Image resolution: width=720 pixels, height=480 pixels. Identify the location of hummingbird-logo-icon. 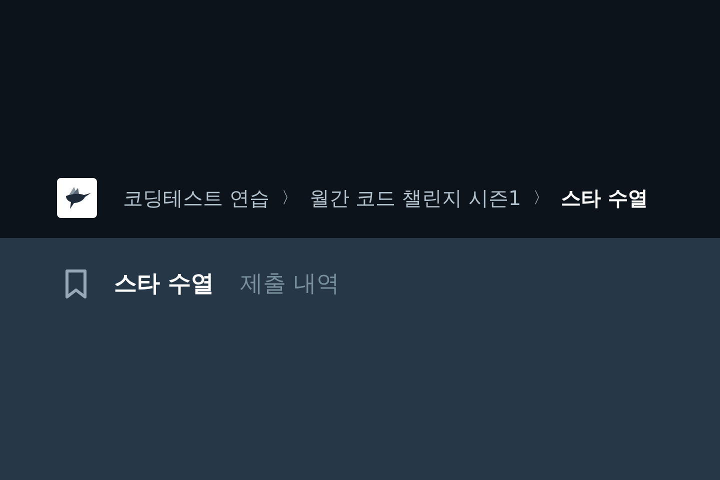
(77, 198).